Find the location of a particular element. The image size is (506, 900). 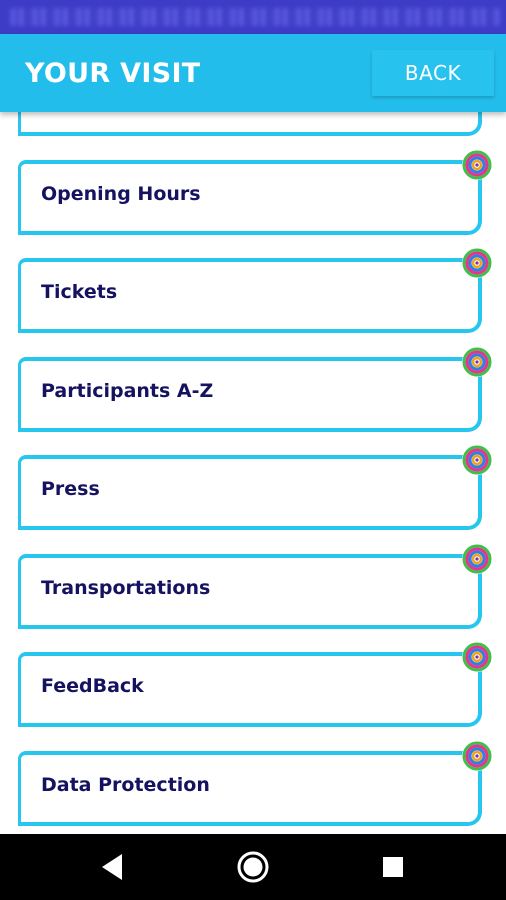

back-triangle-icon is located at coordinates (113, 867).